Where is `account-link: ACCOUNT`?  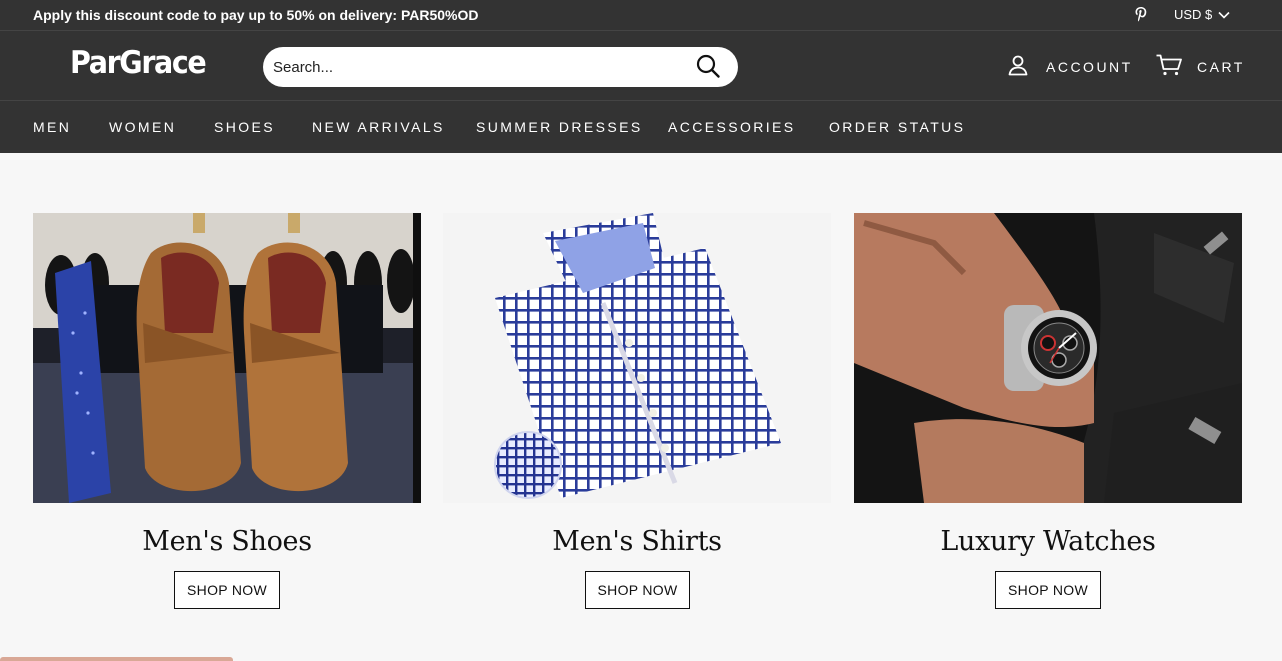
account-link: ACCOUNT is located at coordinates (1069, 66).